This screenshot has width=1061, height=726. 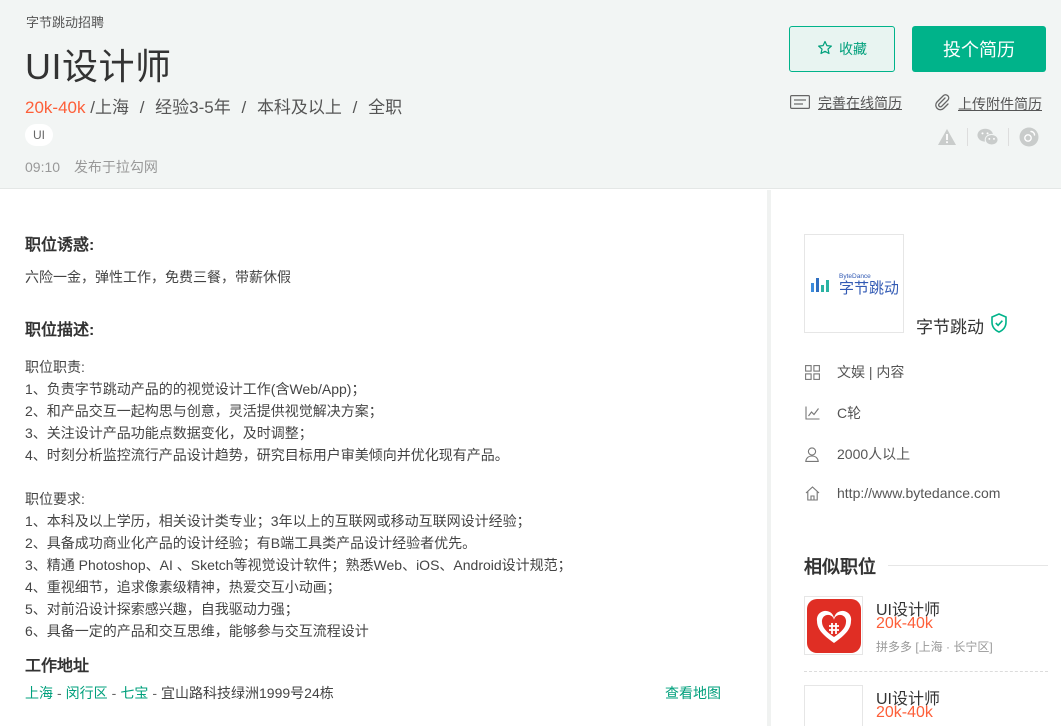 What do you see at coordinates (979, 49) in the screenshot?
I see `apply-button: 投个简历` at bounding box center [979, 49].